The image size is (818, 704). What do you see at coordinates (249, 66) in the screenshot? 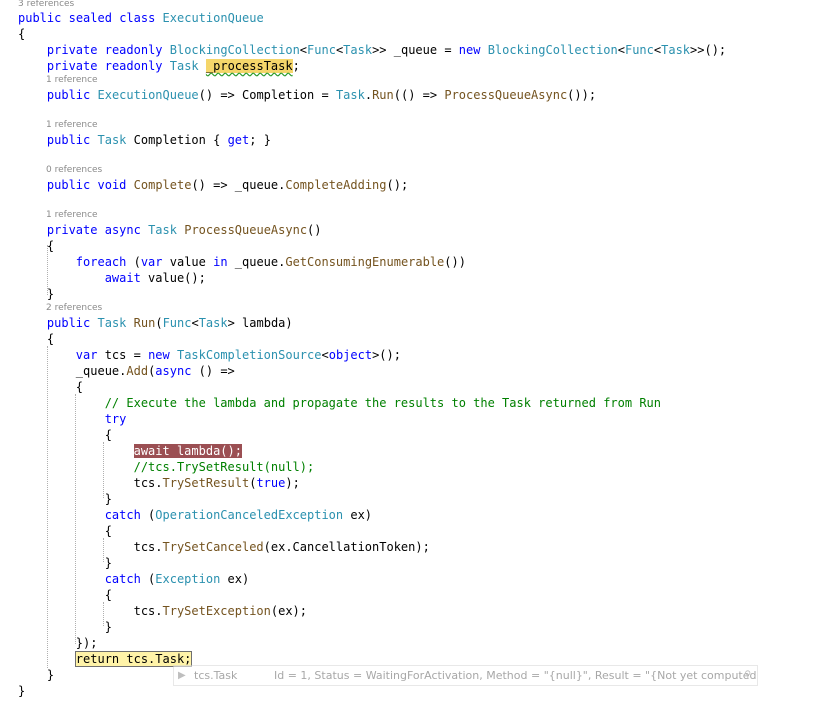
I see `unused-field-warning: _processTask` at bounding box center [249, 66].